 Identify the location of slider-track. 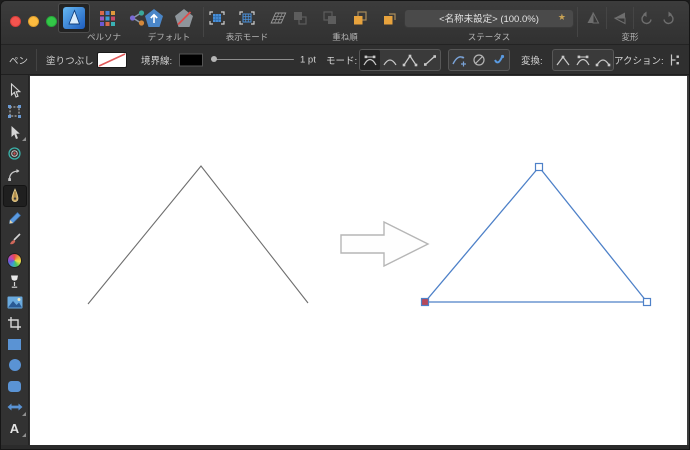
(252, 59).